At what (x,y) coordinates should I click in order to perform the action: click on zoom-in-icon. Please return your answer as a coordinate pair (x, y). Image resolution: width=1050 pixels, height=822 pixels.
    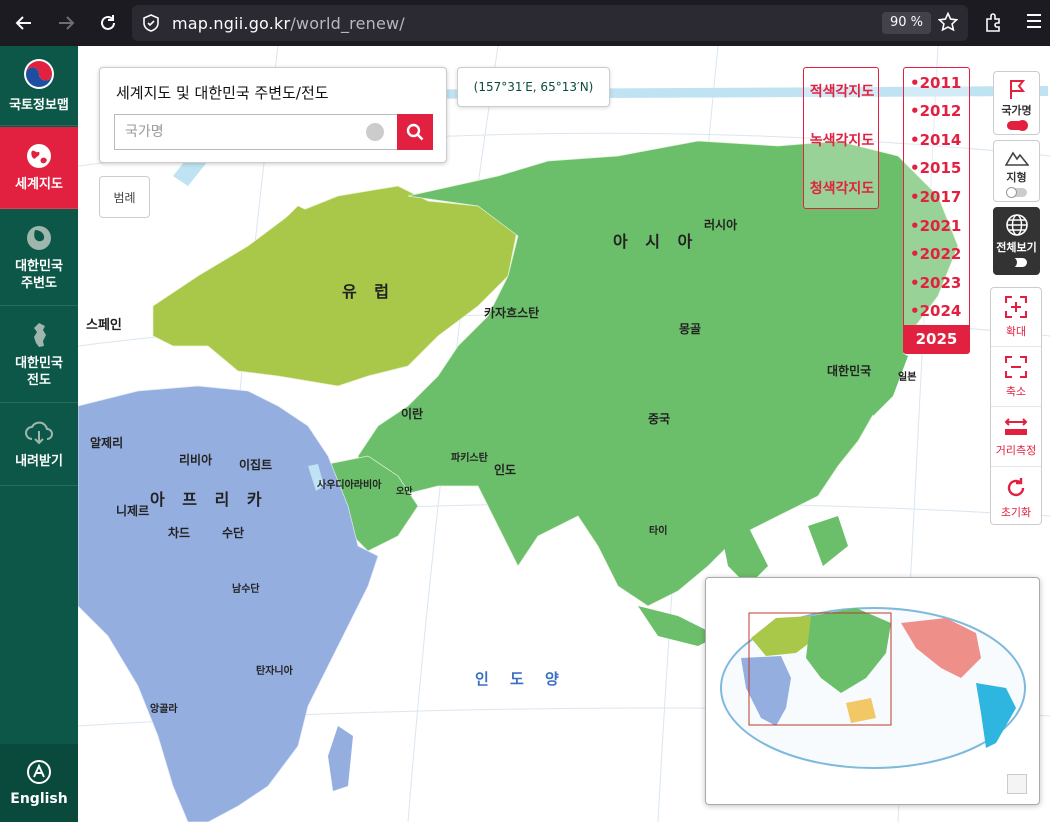
    Looking at the image, I should click on (1016, 307).